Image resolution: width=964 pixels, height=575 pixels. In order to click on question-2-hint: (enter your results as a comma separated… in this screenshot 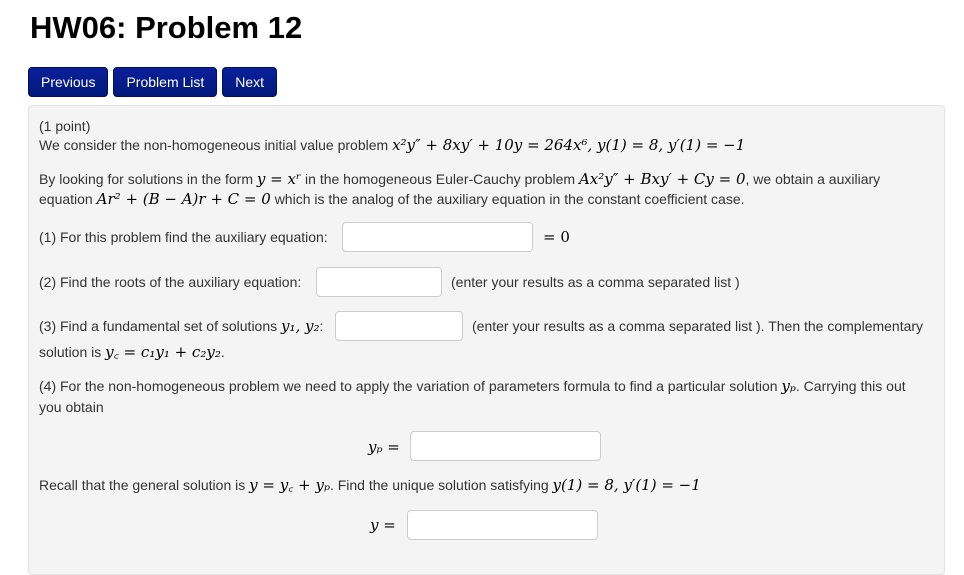, I will do `click(595, 282)`.